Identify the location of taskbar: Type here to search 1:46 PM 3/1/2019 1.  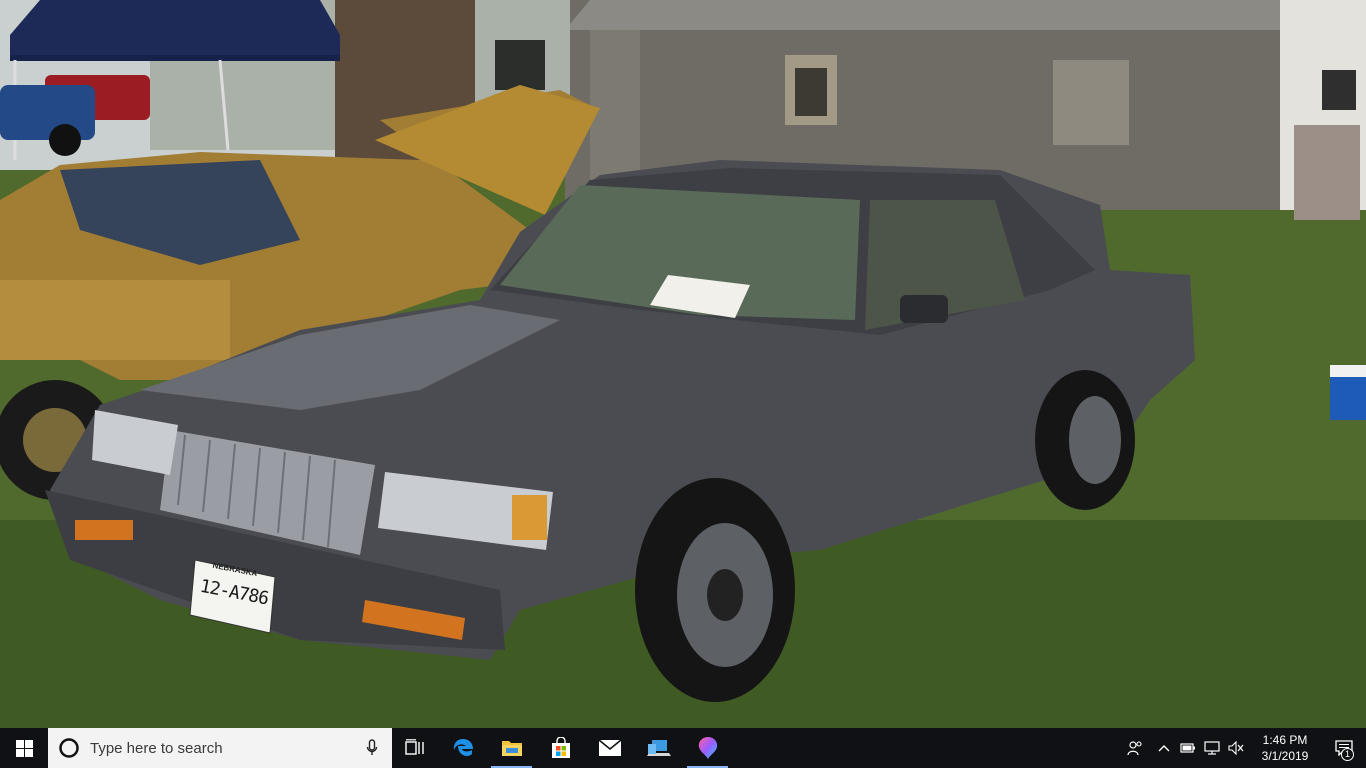
(683, 748).